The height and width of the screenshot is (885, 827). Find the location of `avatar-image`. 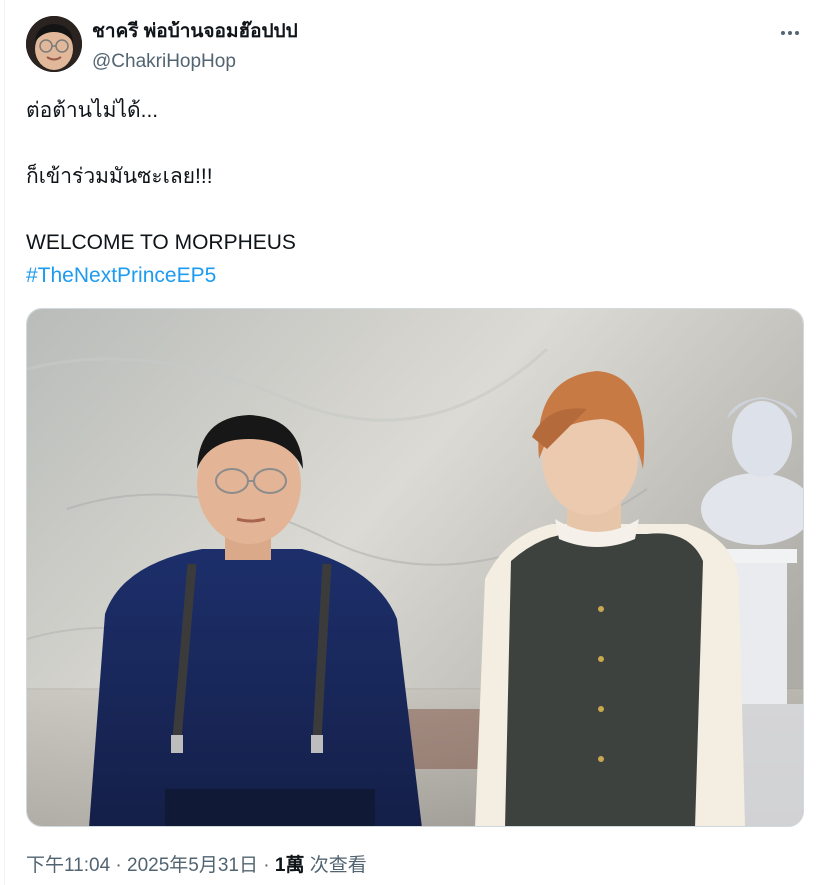

avatar-image is located at coordinates (54, 44).